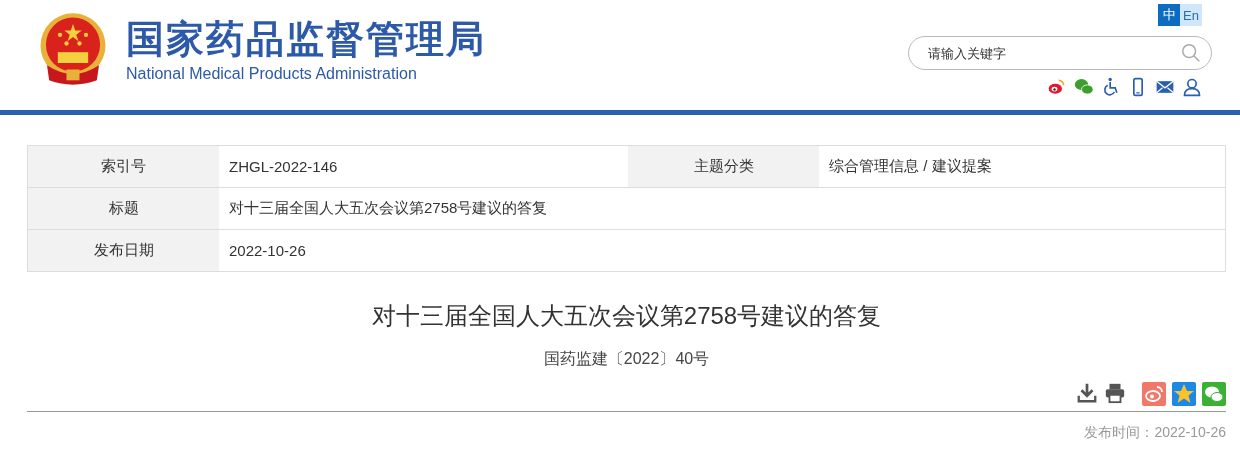 The height and width of the screenshot is (452, 1240). What do you see at coordinates (626, 359) in the screenshot?
I see `document-number: 国药监建〔2022〕40号` at bounding box center [626, 359].